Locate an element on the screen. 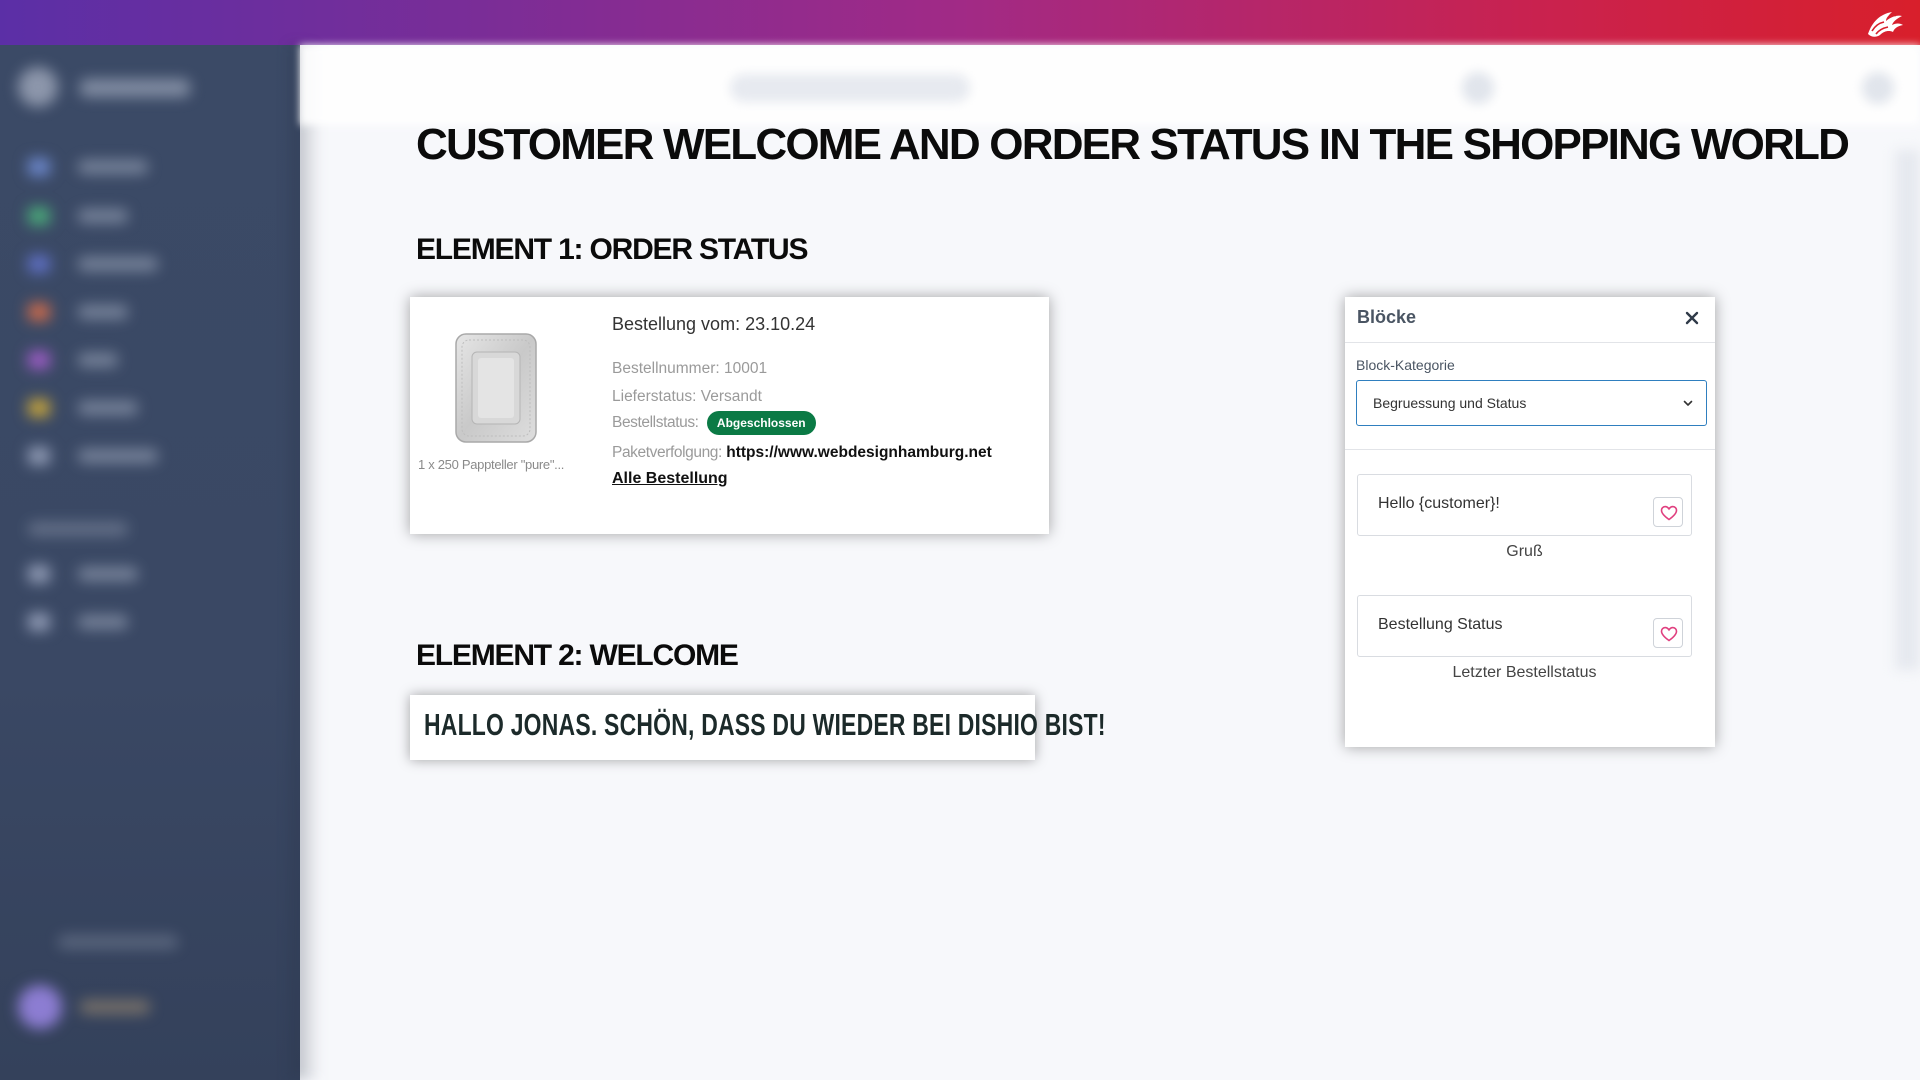 Image resolution: width=1920 pixels, height=1080 pixels. category-selected-value: Begruessung und Status is located at coordinates (1450, 403).